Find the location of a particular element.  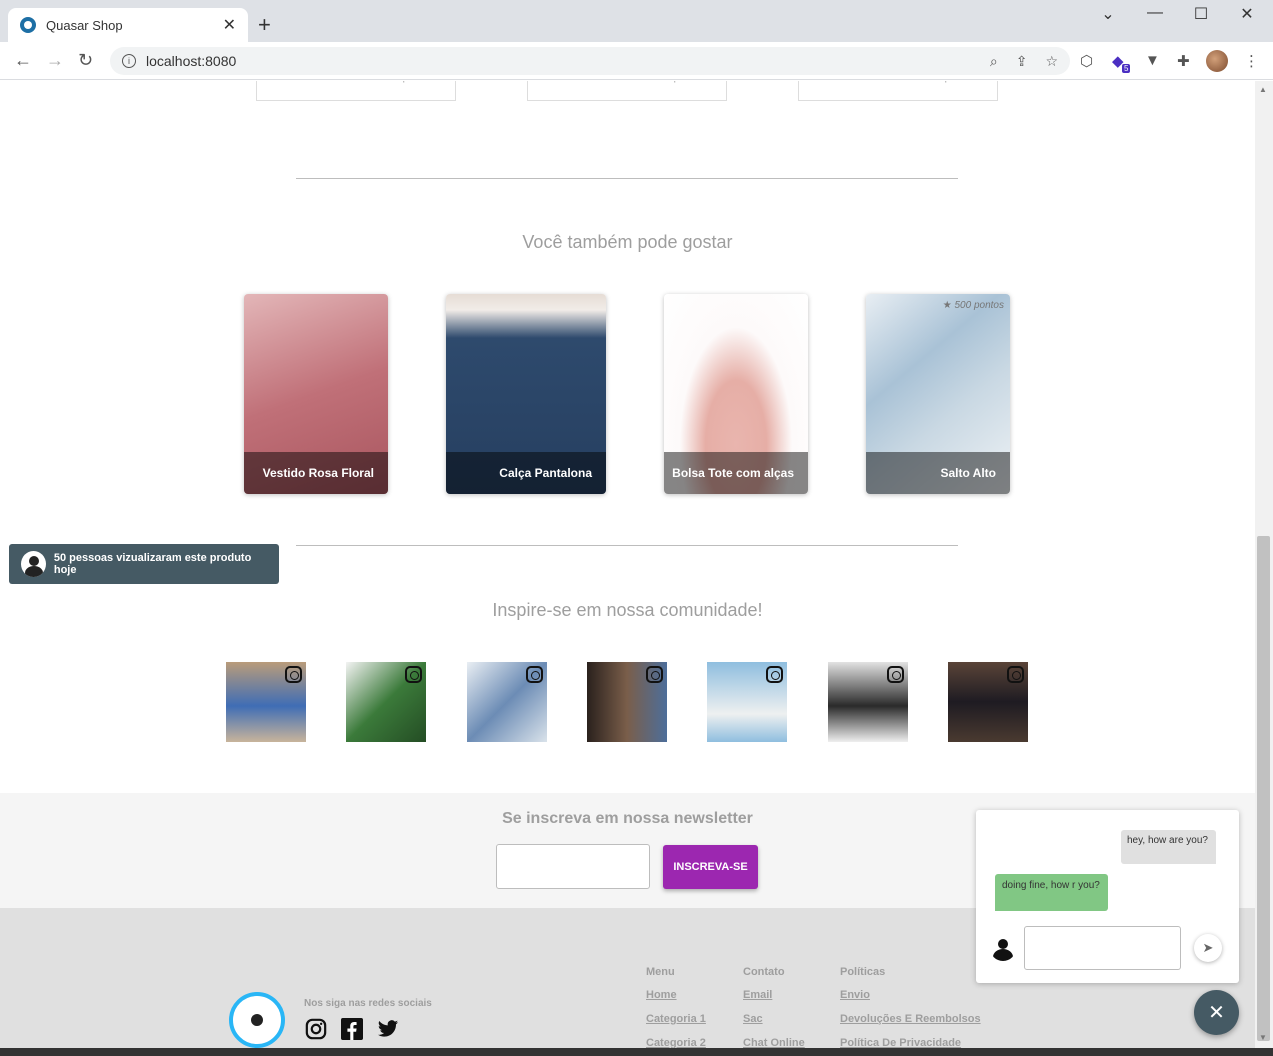

back-icon: ← is located at coordinates (23, 60).